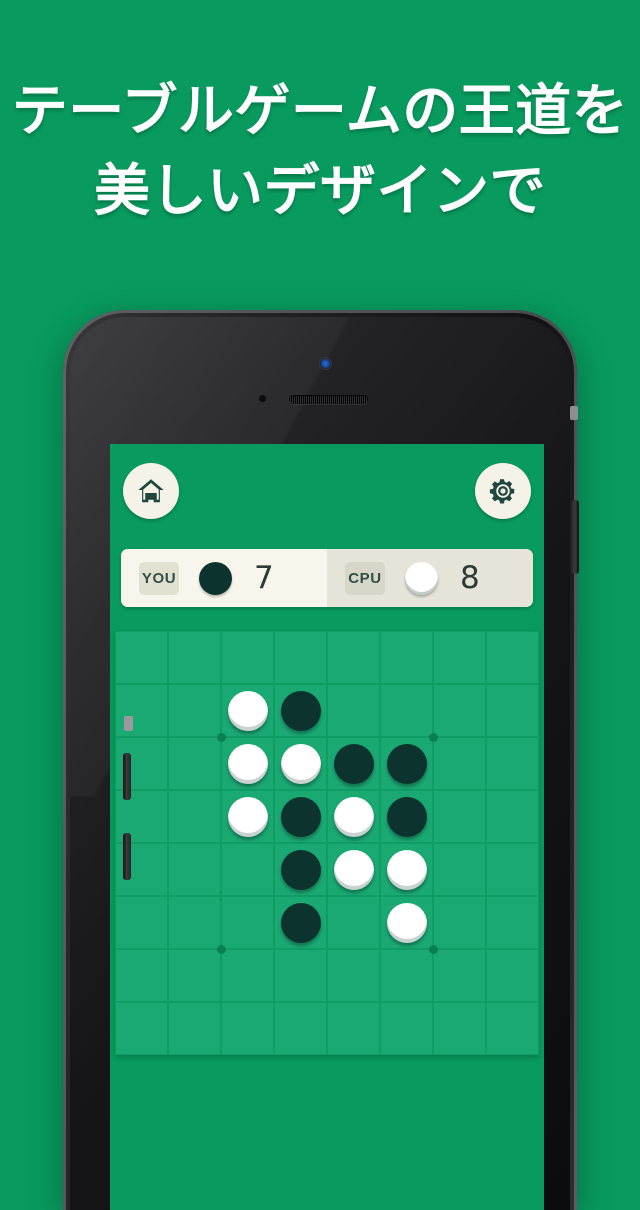 The width and height of the screenshot is (640, 1210). I want to click on cpu-score: 8, so click(470, 578).